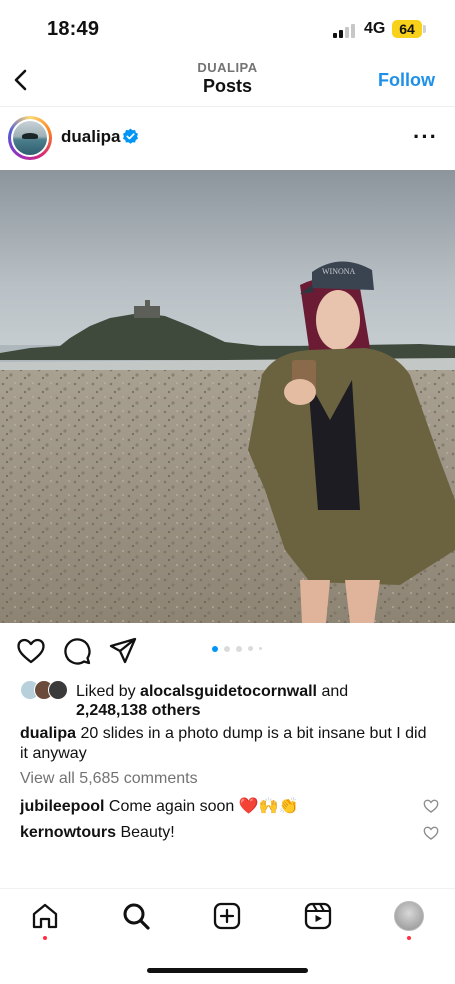 This screenshot has height=984, width=455. What do you see at coordinates (62, 806) in the screenshot?
I see `comment-username: jubileepool` at bounding box center [62, 806].